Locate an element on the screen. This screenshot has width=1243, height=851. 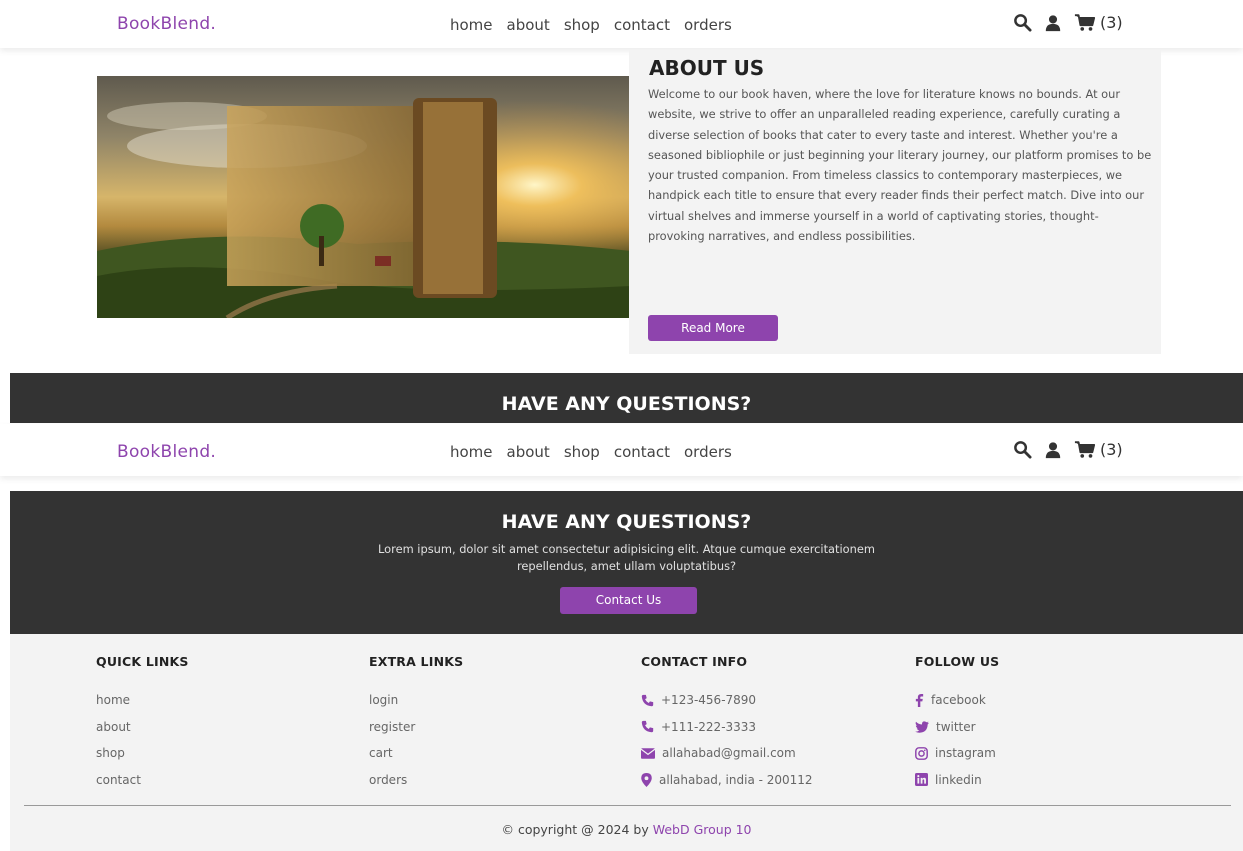
contact-phone-2-text: +111-222-3333 is located at coordinates (709, 726).